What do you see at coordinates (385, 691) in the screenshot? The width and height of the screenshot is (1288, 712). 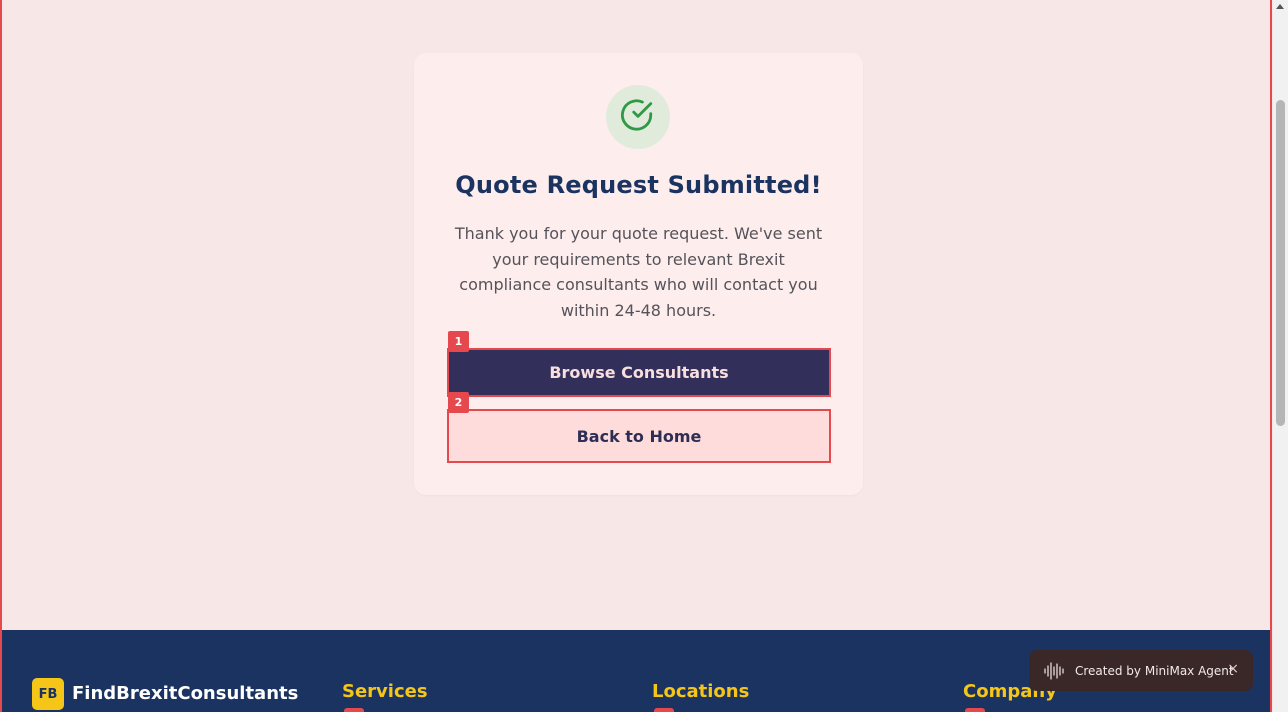 I see `footer-heading-services: Services` at bounding box center [385, 691].